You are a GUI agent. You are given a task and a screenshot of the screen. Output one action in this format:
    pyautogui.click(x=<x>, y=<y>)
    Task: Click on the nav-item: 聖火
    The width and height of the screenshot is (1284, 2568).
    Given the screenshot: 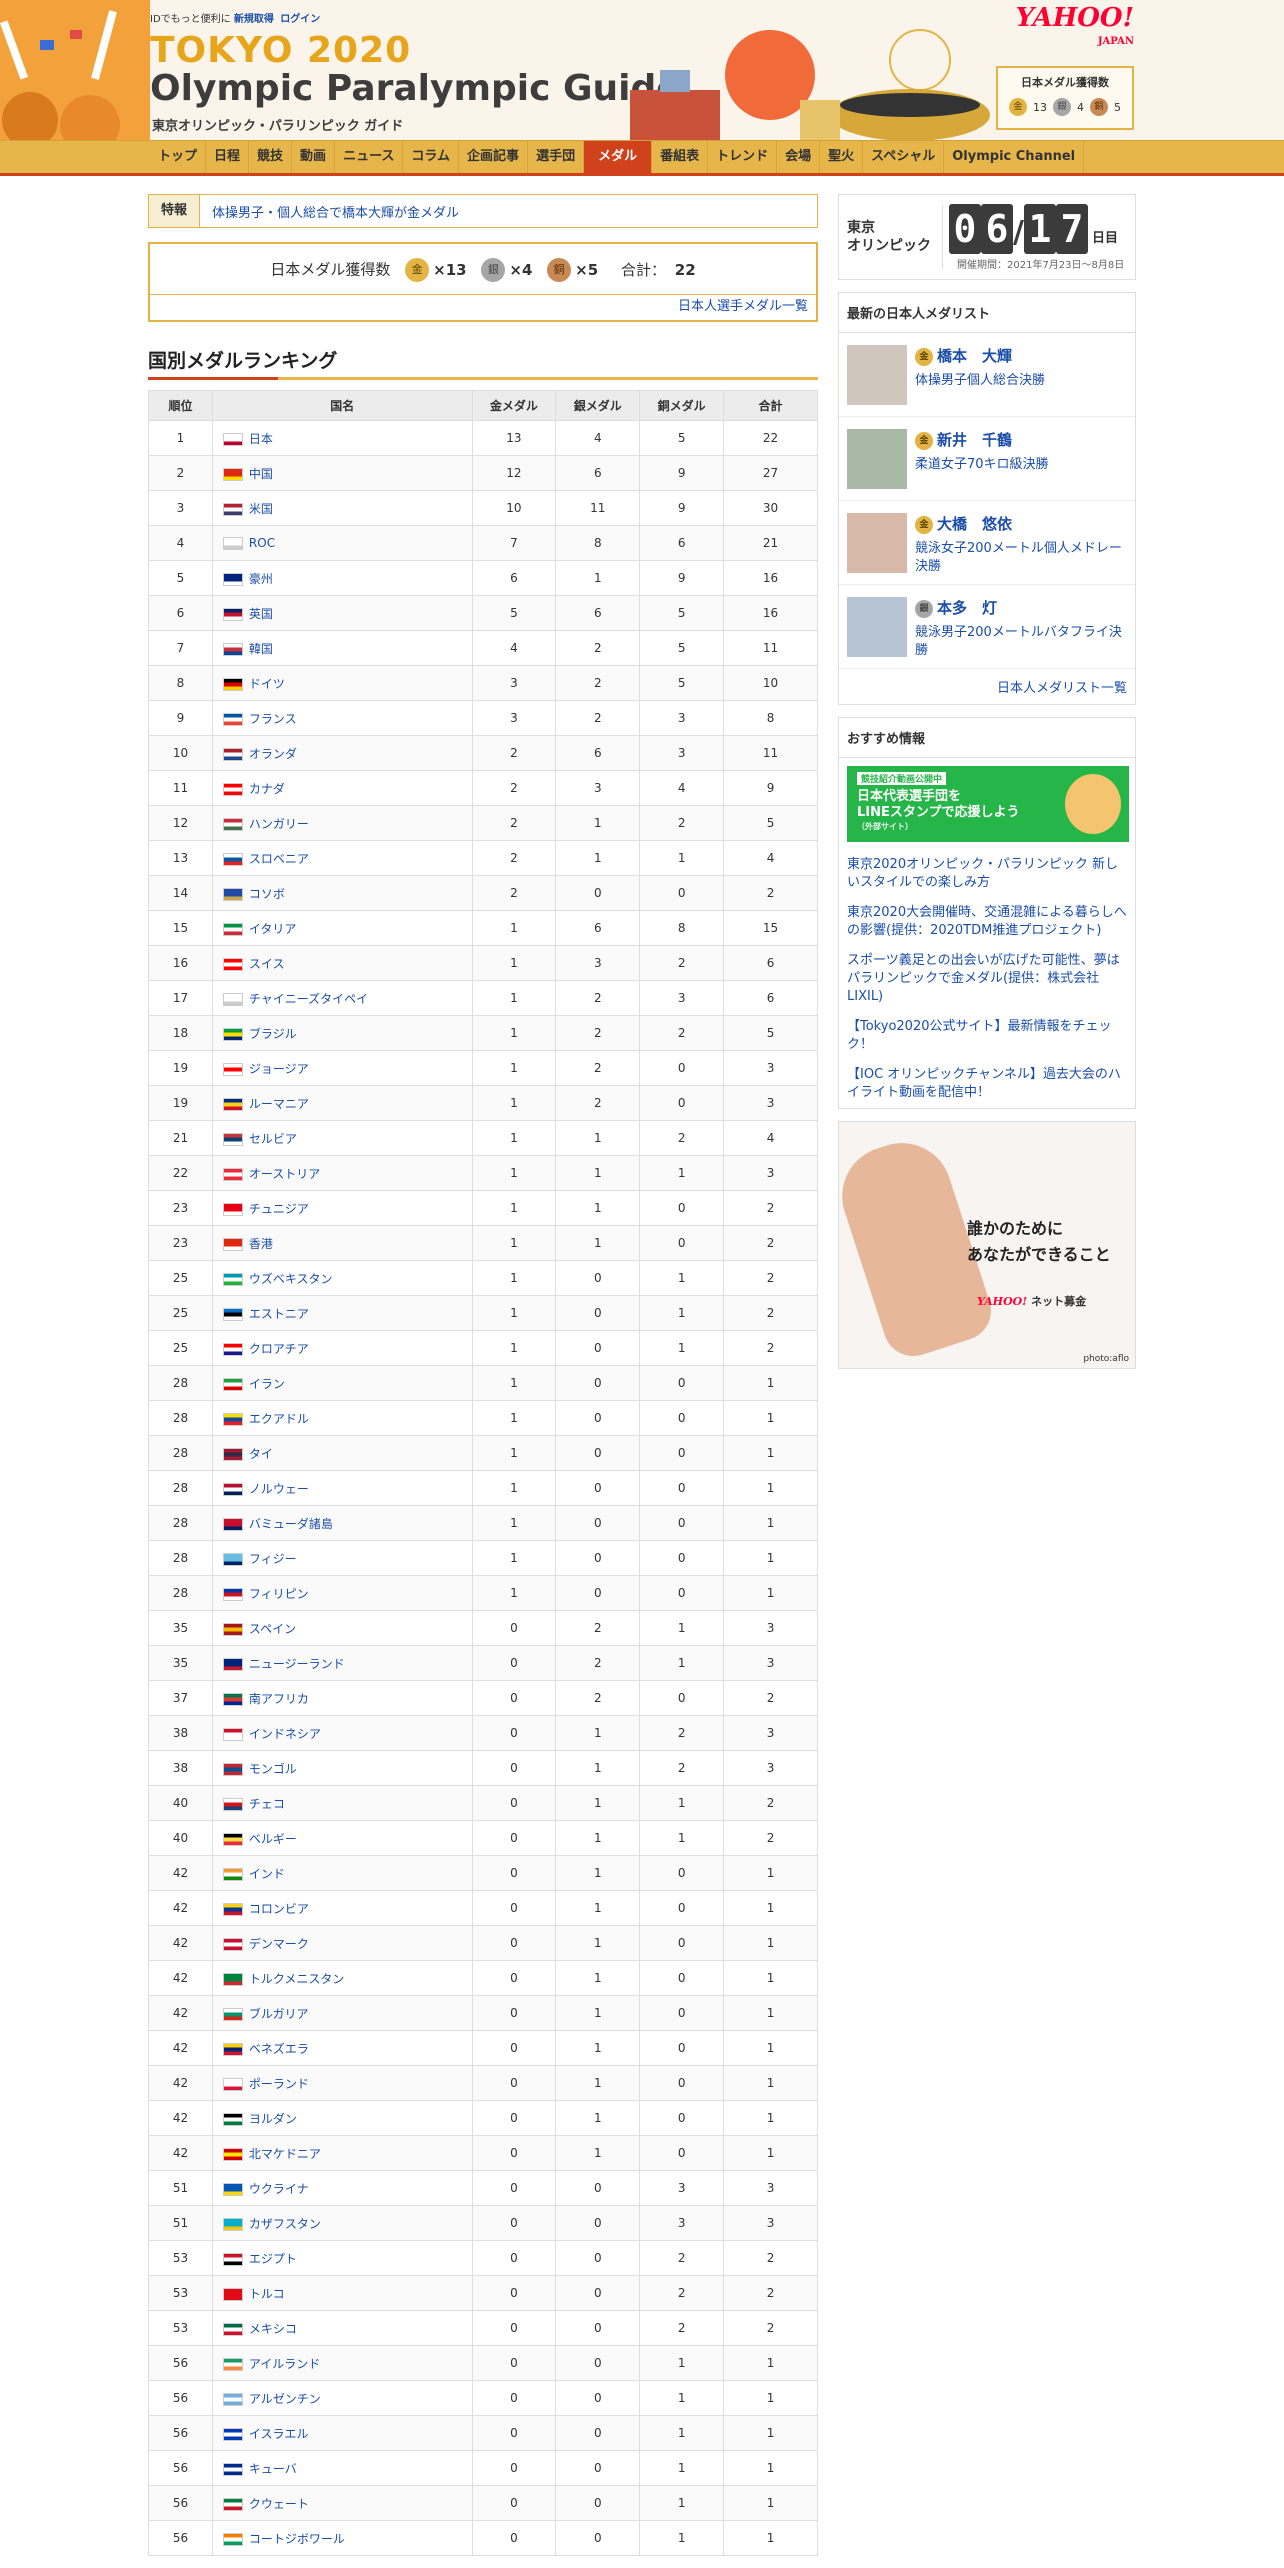 What is the action you would take?
    pyautogui.click(x=842, y=157)
    